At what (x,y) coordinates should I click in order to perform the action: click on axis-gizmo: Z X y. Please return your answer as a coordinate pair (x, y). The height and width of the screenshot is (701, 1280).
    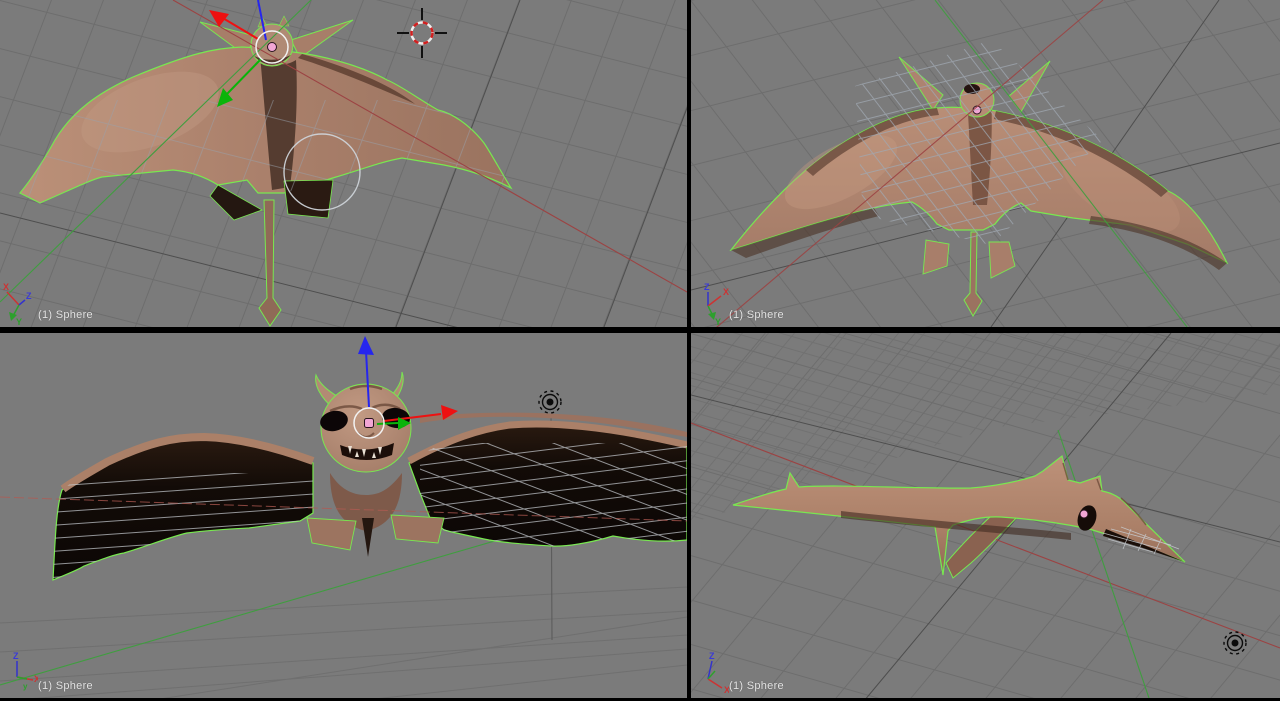
    Looking at the image, I should click on (25, 671).